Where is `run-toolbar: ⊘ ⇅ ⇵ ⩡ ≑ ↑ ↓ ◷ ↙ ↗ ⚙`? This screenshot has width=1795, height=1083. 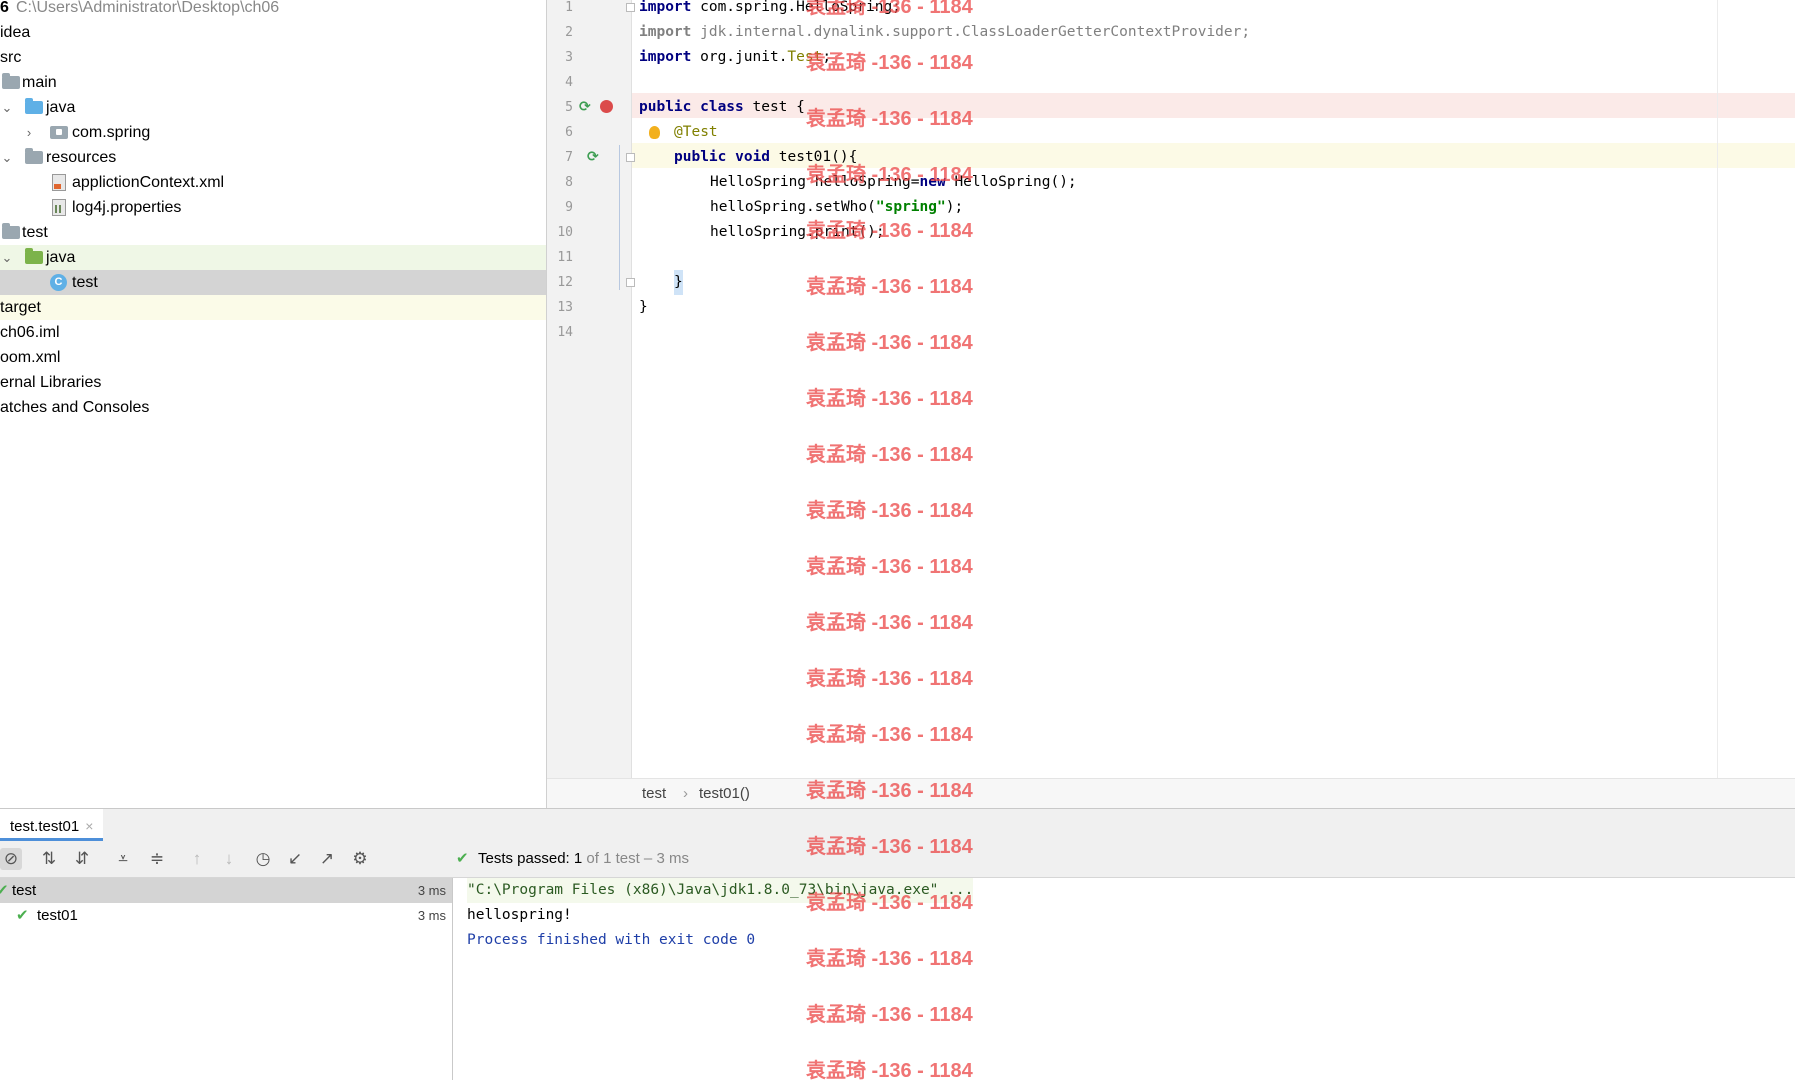
run-toolbar: ⊘ ⇅ ⇵ ⩡ ≑ ↑ ↓ ◷ ↙ ↗ ⚙ is located at coordinates (226, 859).